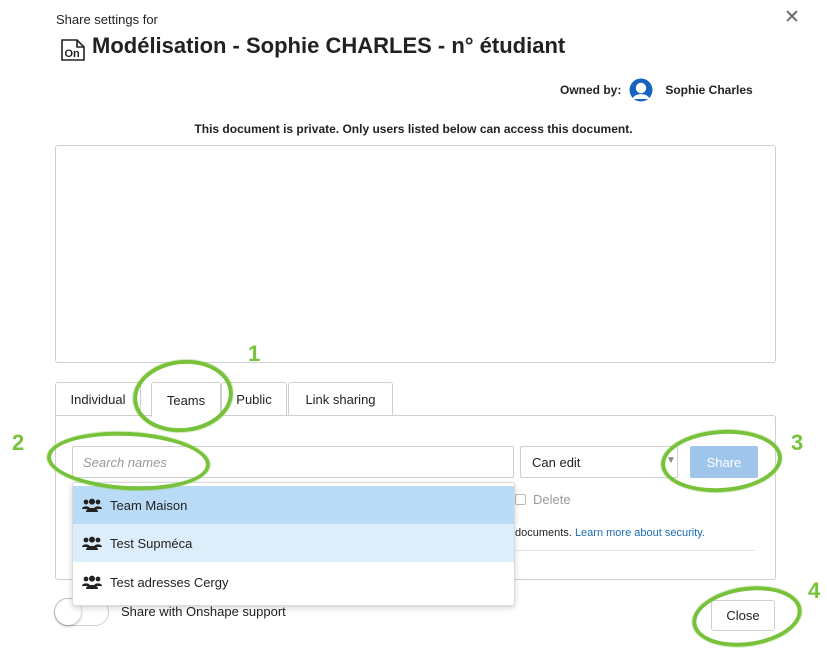 This screenshot has height=649, width=827. What do you see at coordinates (797, 442) in the screenshot?
I see `annotation-number-3: 3` at bounding box center [797, 442].